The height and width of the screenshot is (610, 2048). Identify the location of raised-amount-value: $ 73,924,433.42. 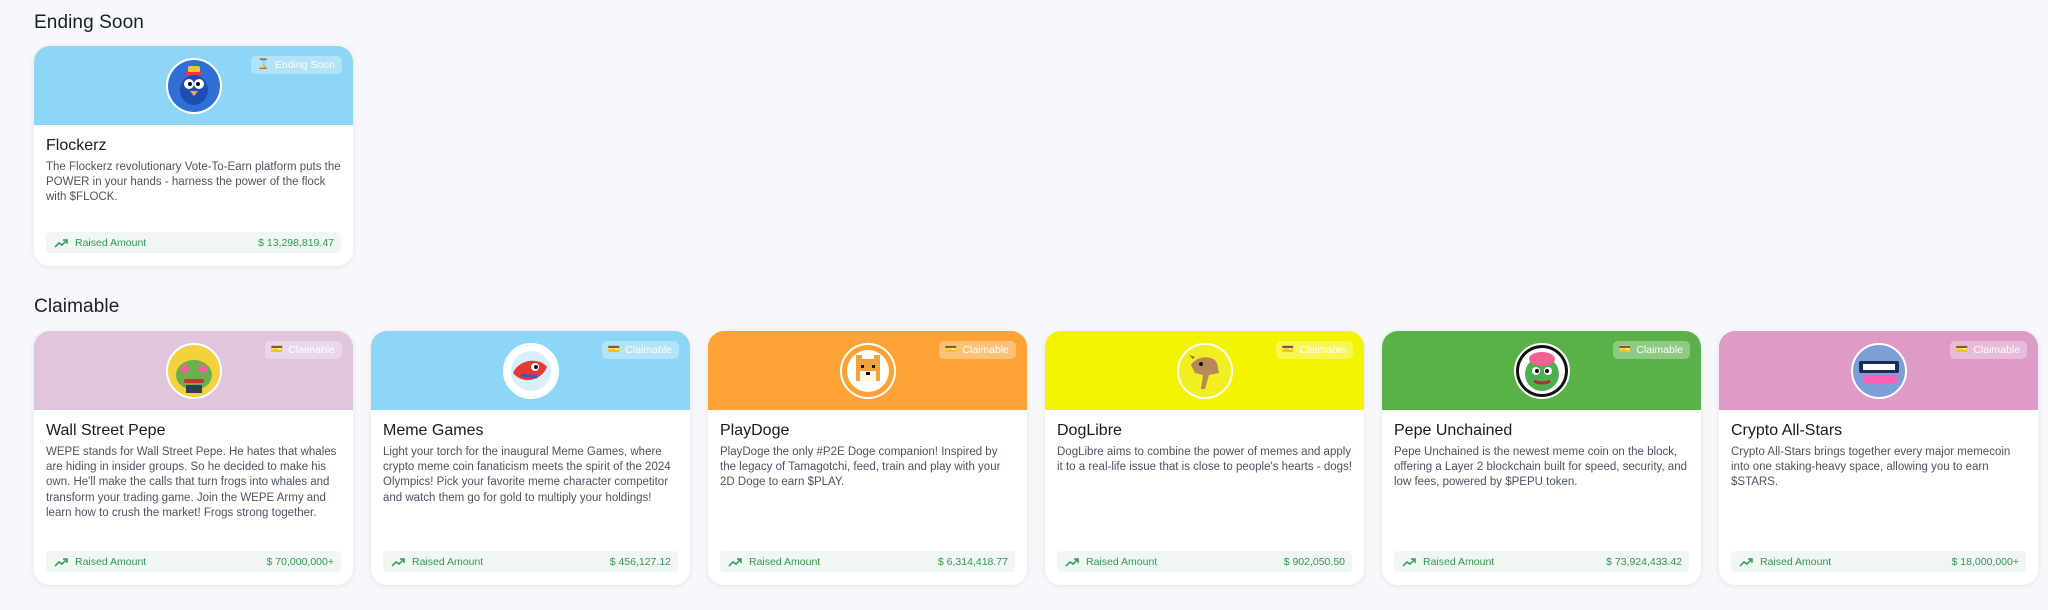
(1644, 561).